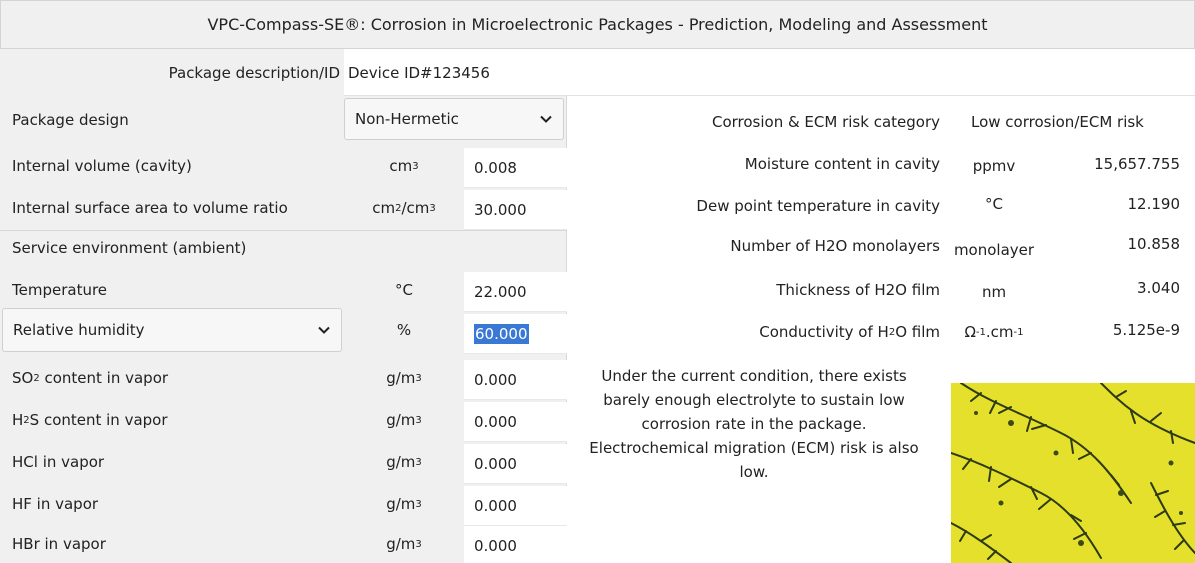  I want to click on internal-volume-label: Internal volume (cavity), so click(102, 166).